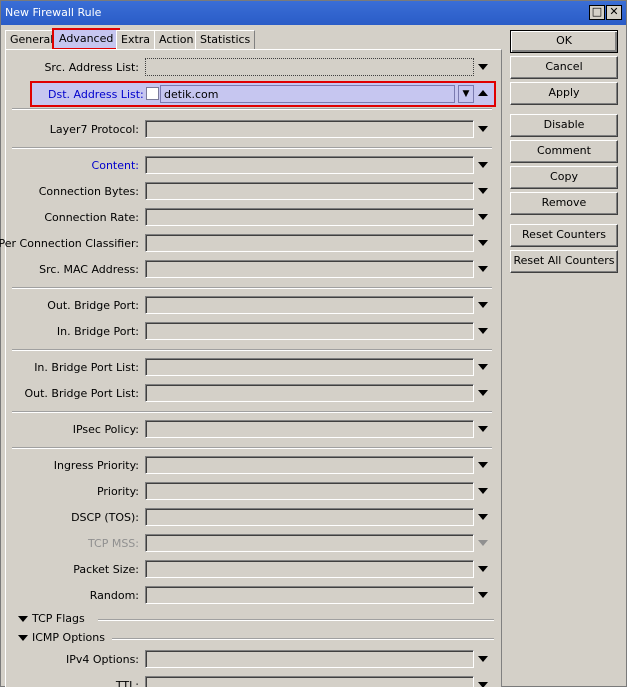  Describe the element at coordinates (225, 39) in the screenshot. I see `tab-statistics: Statistics` at that location.